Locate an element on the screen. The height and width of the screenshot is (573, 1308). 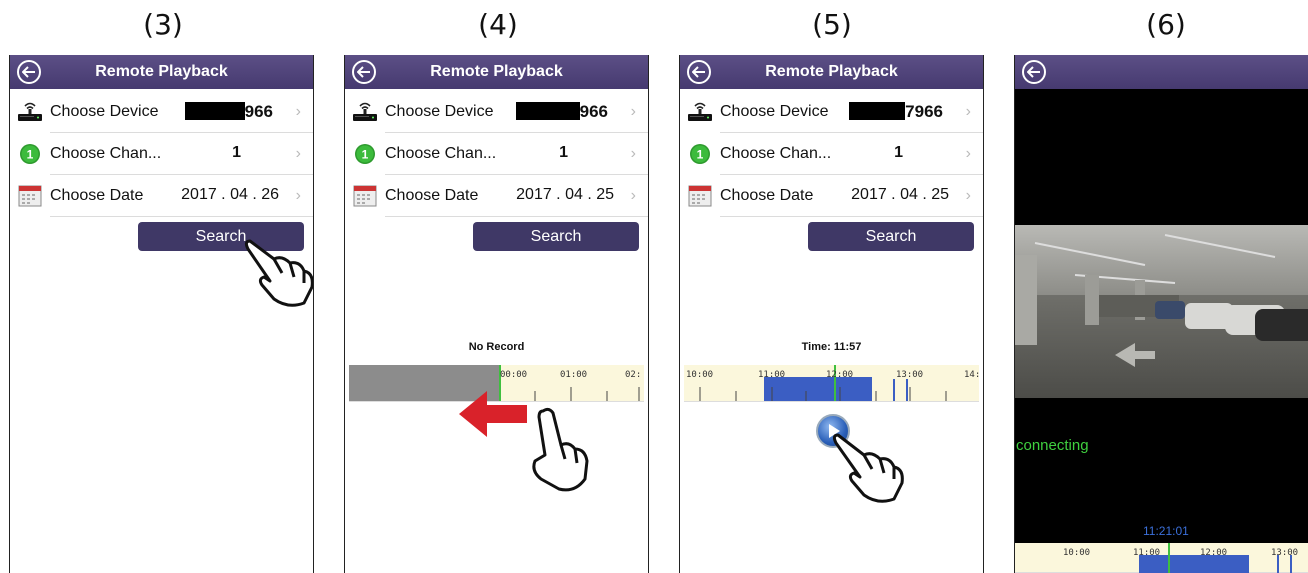
timeline-caption: No Record is located at coordinates (496, 347).